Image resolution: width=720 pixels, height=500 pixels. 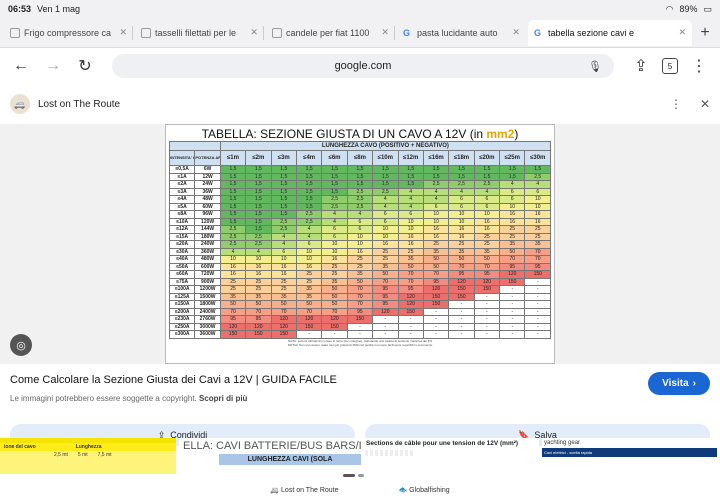 What do you see at coordinates (223, 398) in the screenshot?
I see `learn-more-link: Scopri di più` at bounding box center [223, 398].